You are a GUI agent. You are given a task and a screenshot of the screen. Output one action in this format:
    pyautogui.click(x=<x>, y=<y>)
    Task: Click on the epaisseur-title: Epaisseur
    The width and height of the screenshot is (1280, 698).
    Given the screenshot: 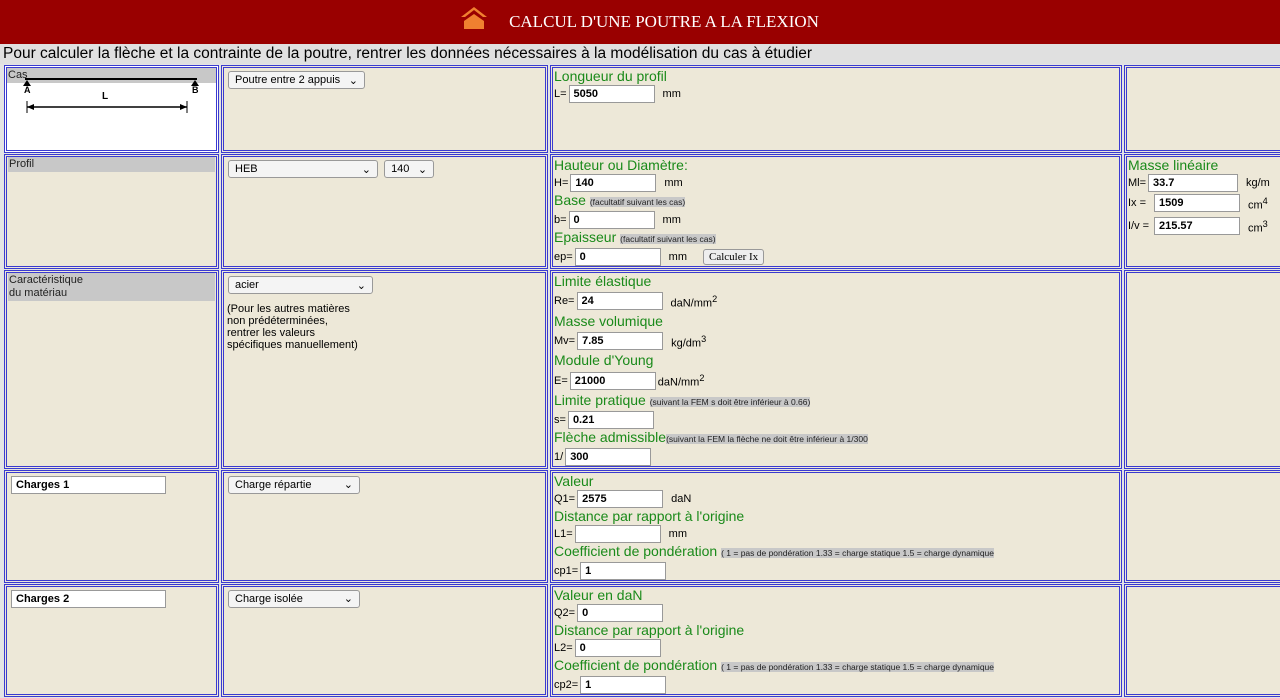 What is the action you would take?
    pyautogui.click(x=585, y=237)
    